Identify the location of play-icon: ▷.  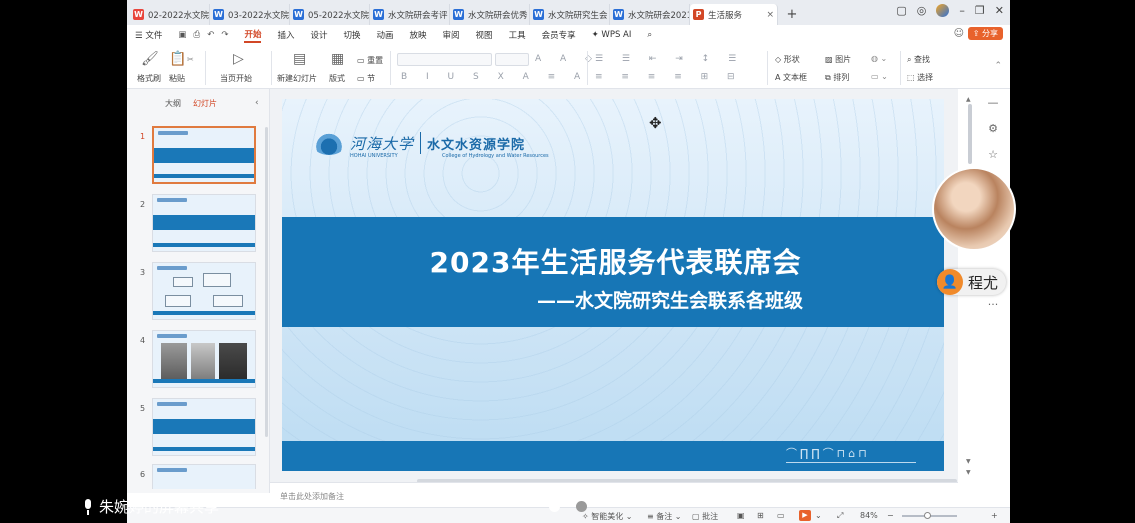
(238, 59).